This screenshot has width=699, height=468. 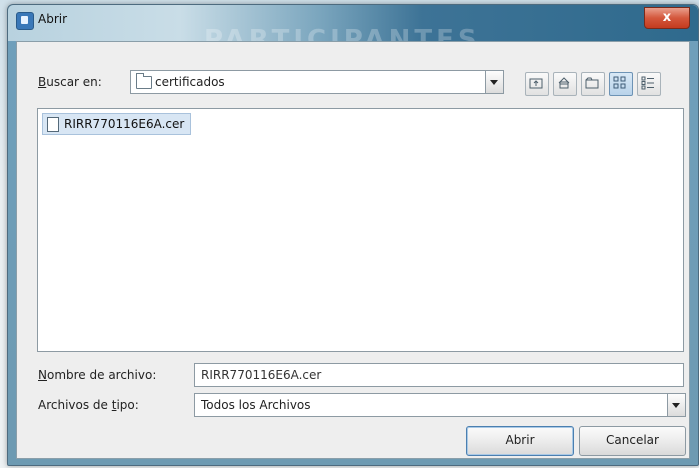 What do you see at coordinates (53, 124) in the screenshot?
I see `file-icon` at bounding box center [53, 124].